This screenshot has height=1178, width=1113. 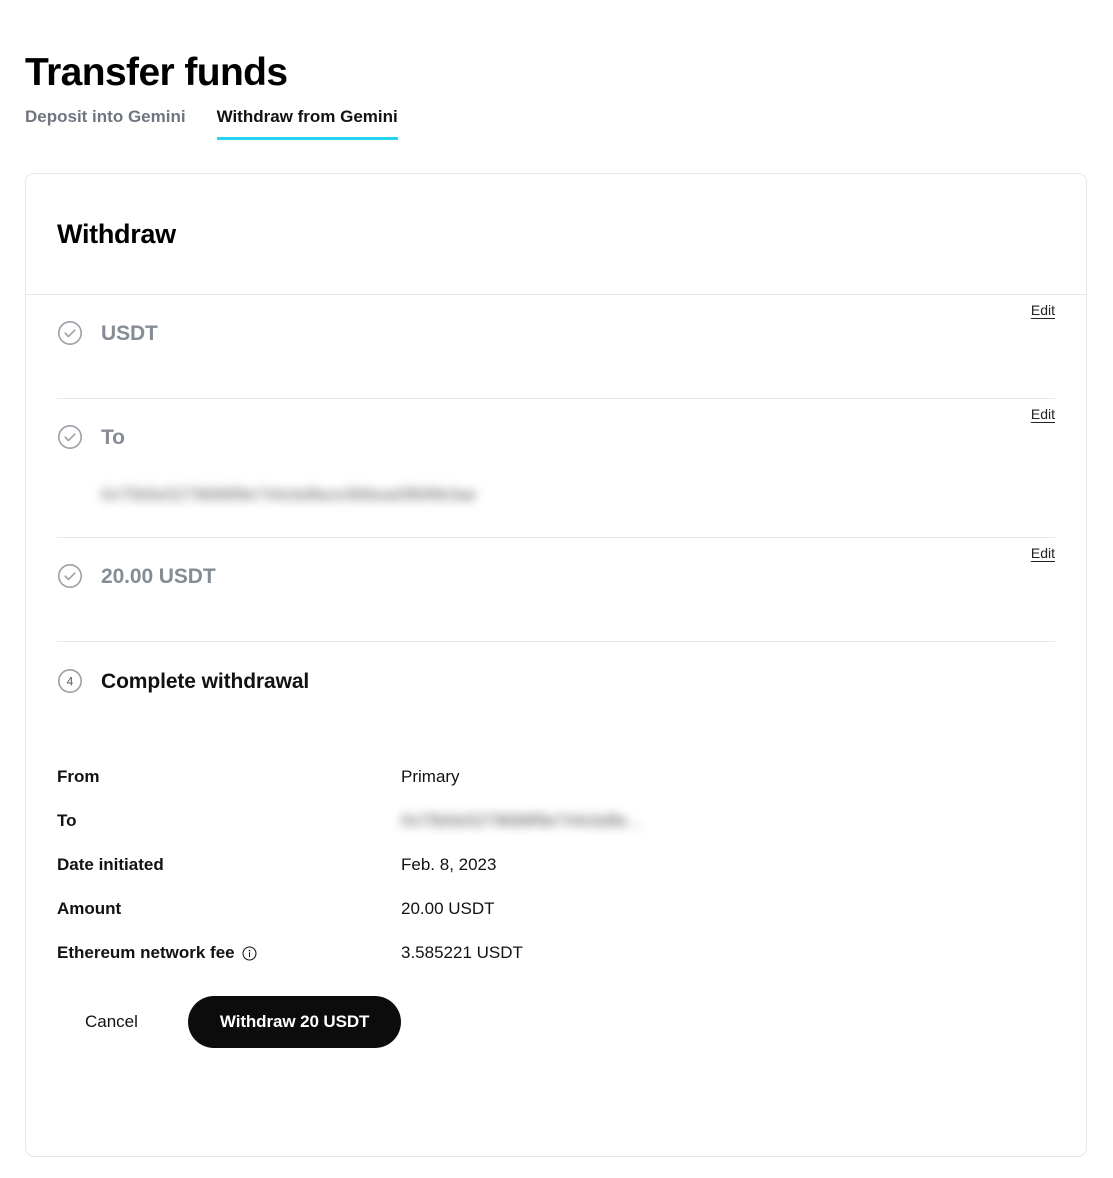 I want to click on detail-label-network-fee-text: Ethereum network fee, so click(x=146, y=952).